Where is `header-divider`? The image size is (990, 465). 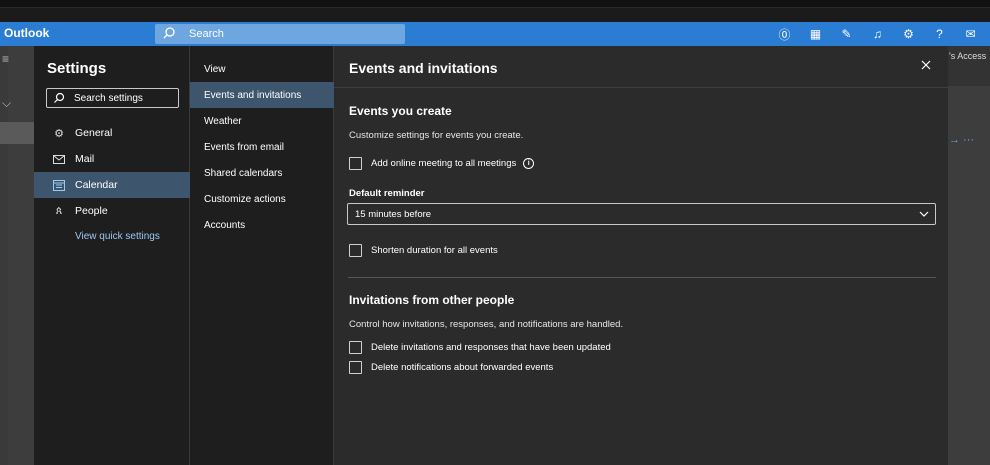
header-divider is located at coordinates (641, 87).